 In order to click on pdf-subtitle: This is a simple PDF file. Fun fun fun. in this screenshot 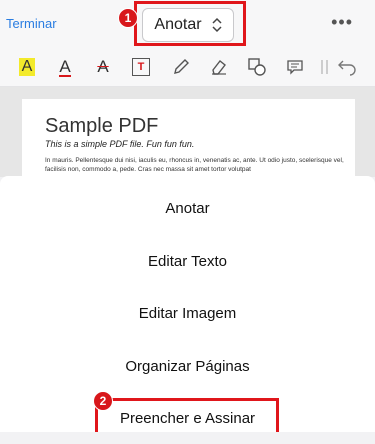, I will do `click(120, 144)`.